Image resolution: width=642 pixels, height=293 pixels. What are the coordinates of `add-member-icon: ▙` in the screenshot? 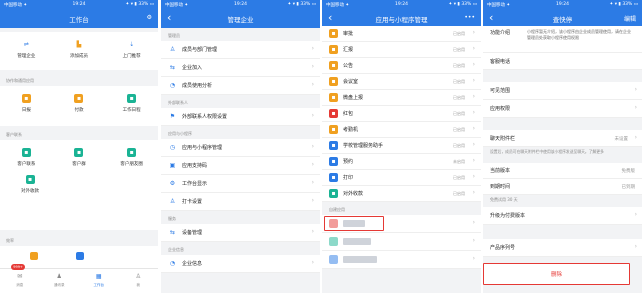 It's located at (79, 44).